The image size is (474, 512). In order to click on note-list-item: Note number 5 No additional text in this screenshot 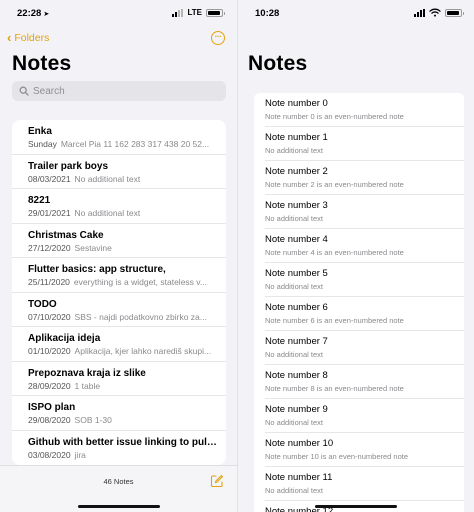, I will do `click(359, 280)`.